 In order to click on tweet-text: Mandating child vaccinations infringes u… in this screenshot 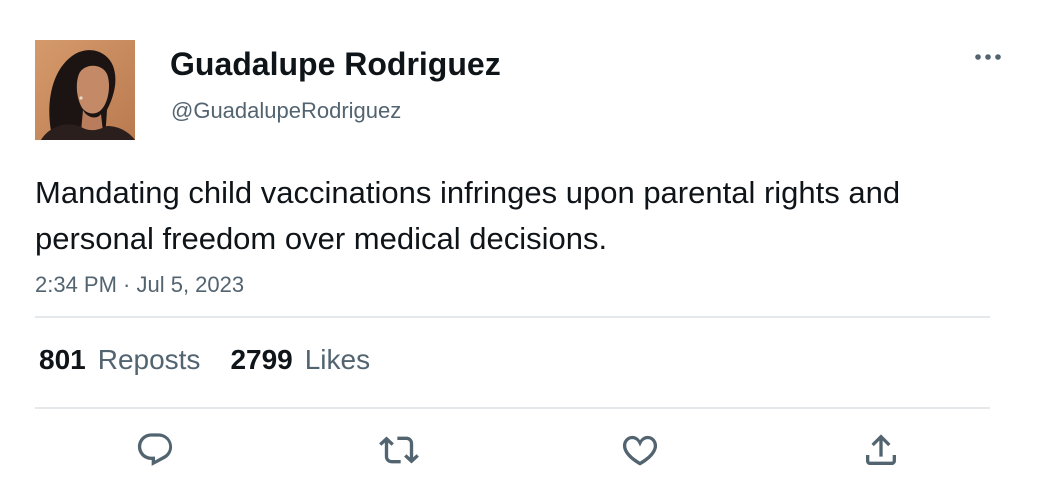, I will do `click(468, 215)`.